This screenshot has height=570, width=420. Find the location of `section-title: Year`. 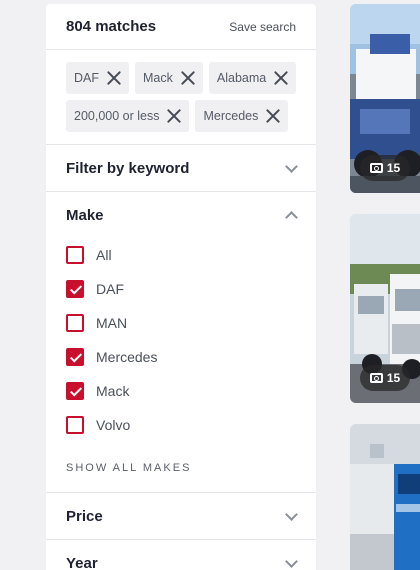

section-title: Year is located at coordinates (82, 562).